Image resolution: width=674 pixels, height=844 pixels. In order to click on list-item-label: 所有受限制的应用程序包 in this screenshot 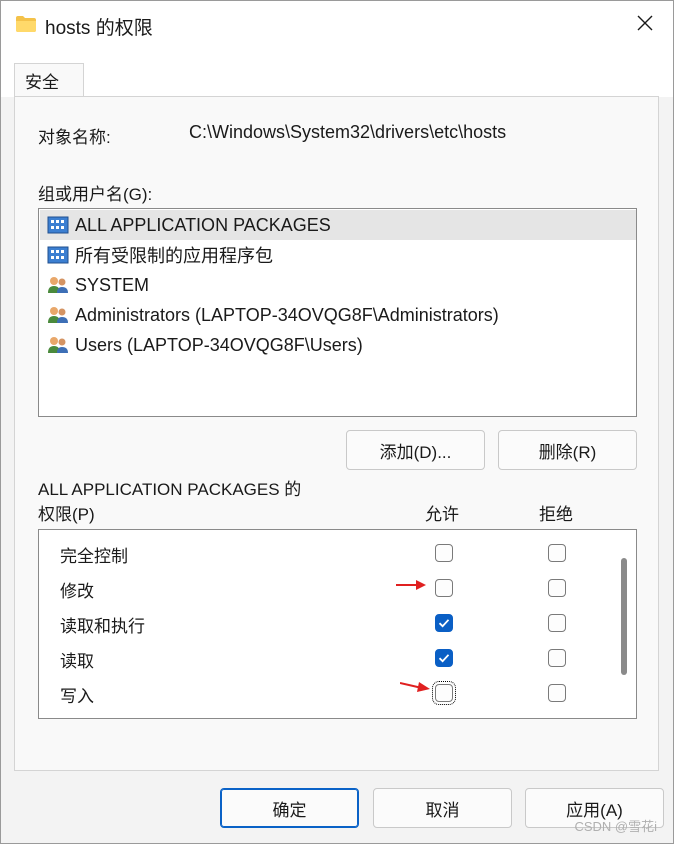, I will do `click(174, 256)`.